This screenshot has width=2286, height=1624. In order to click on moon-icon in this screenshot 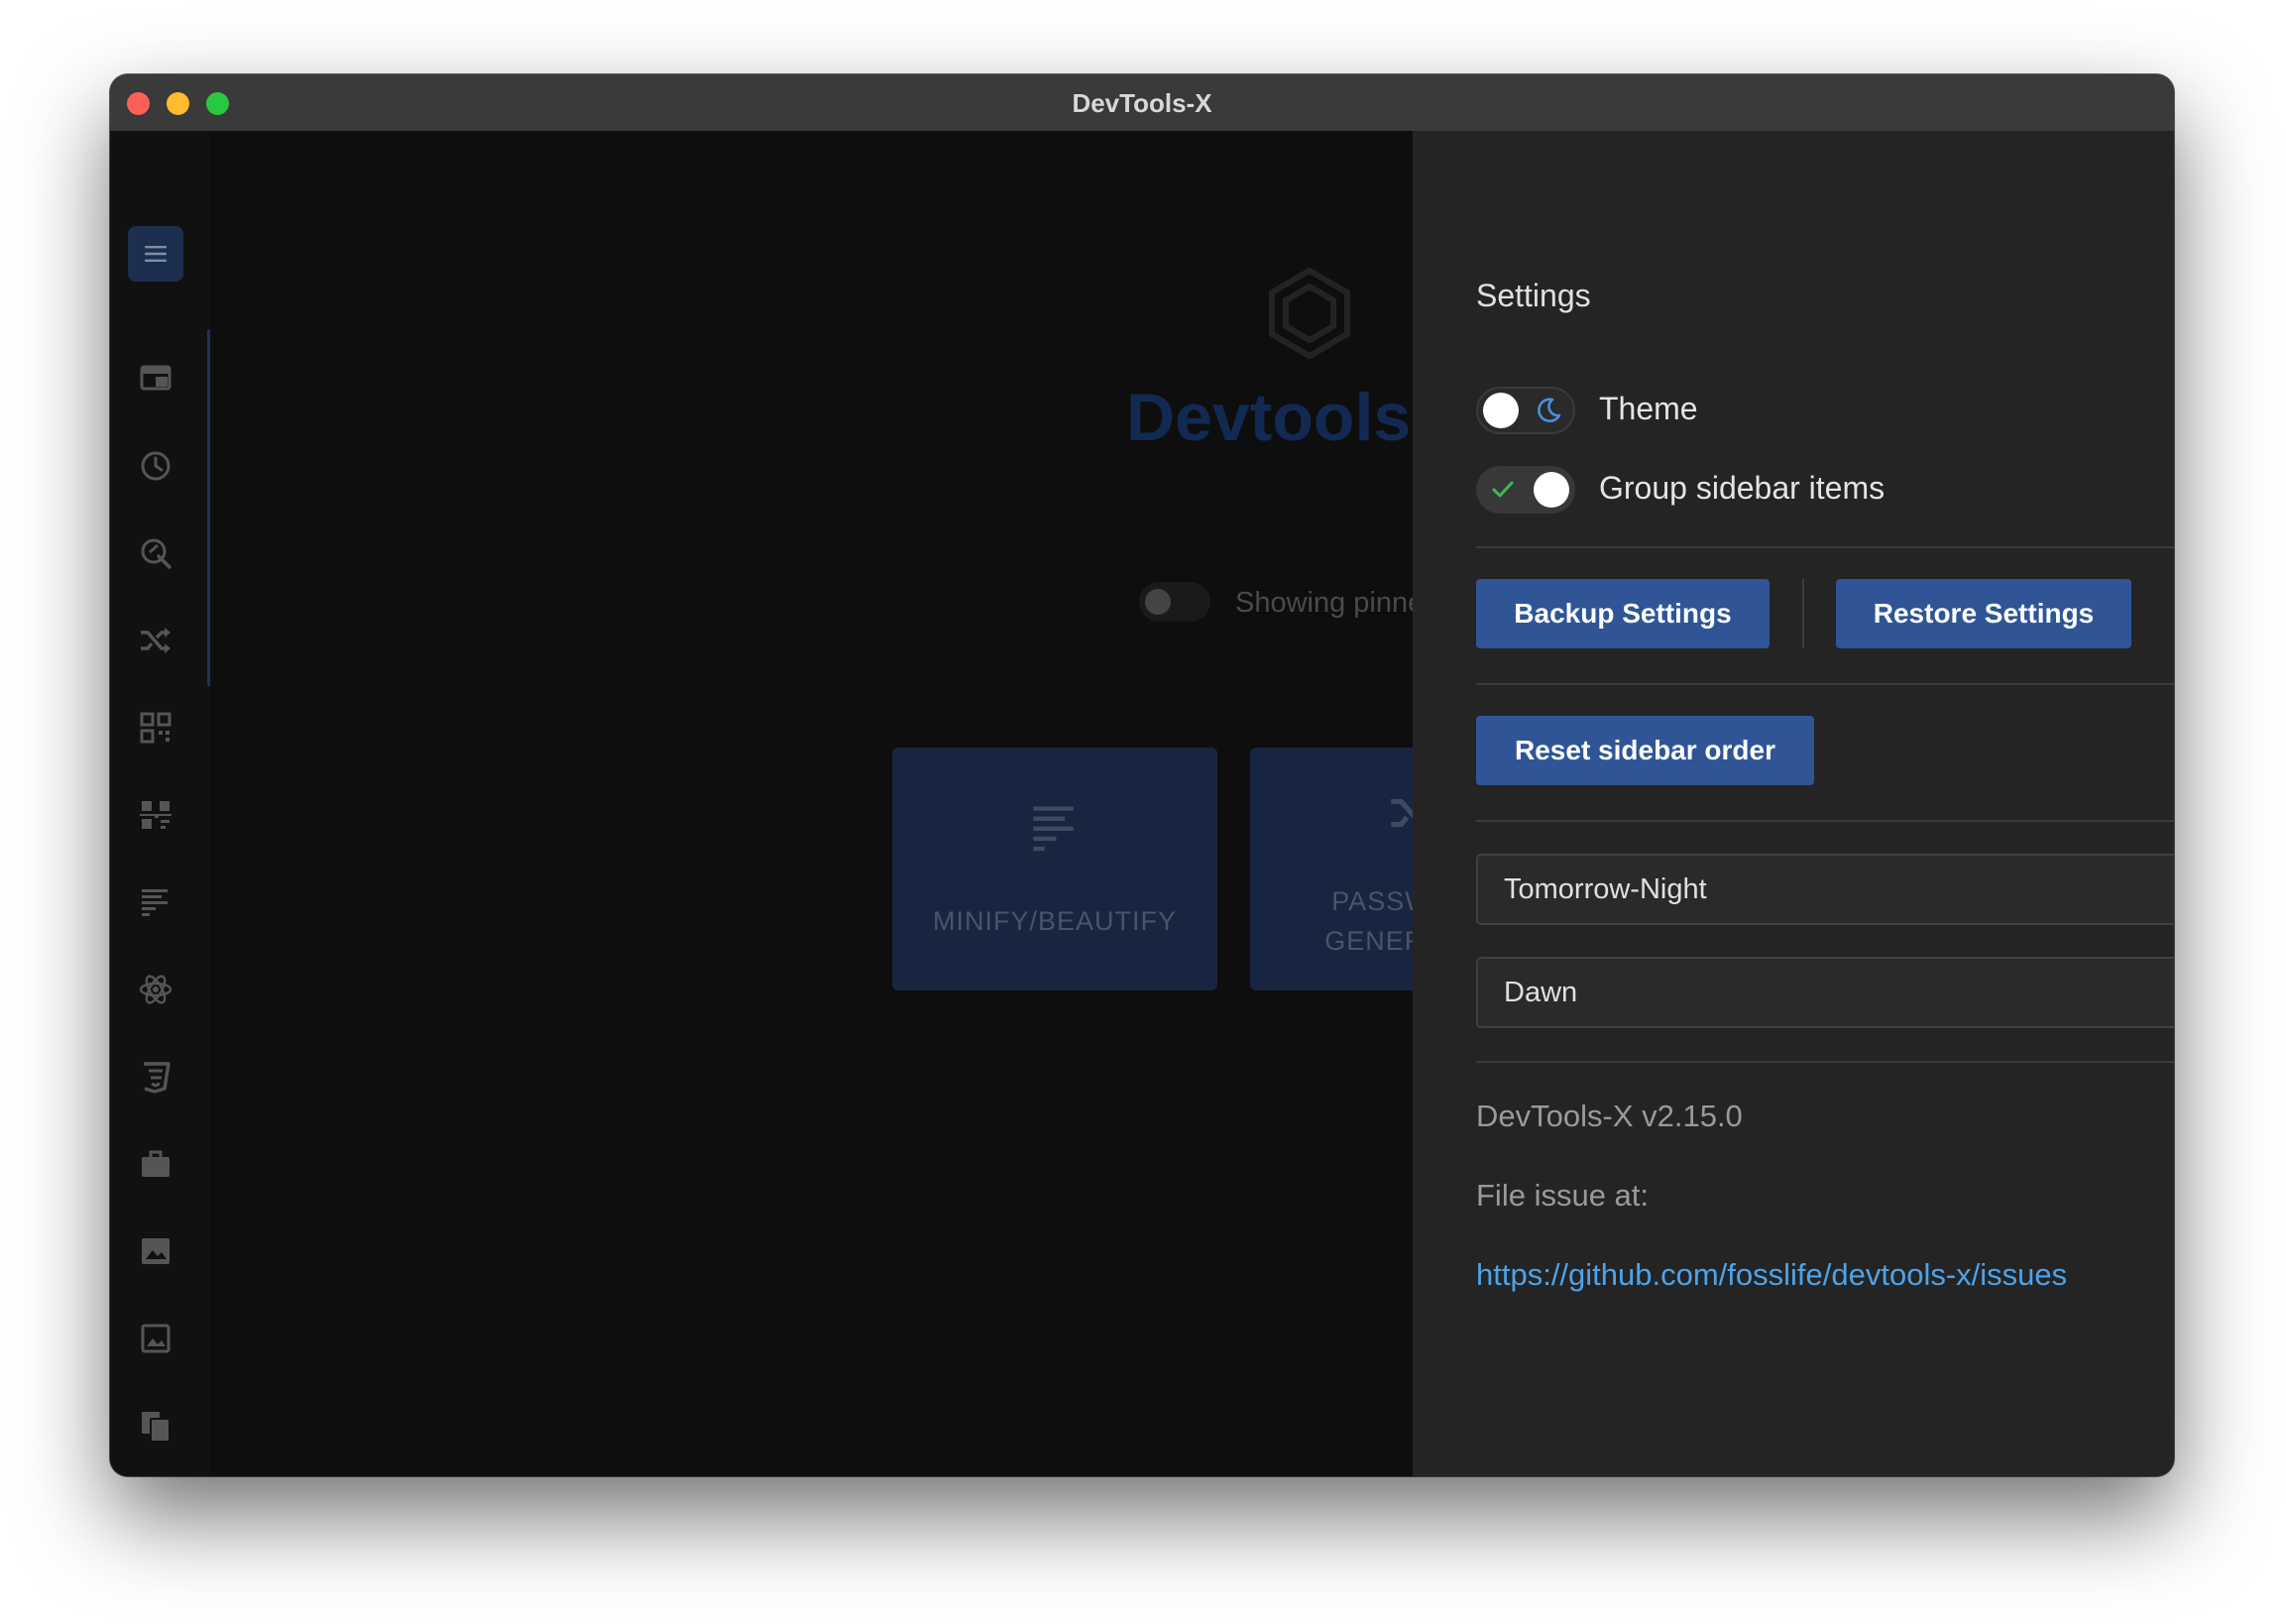, I will do `click(1549, 410)`.